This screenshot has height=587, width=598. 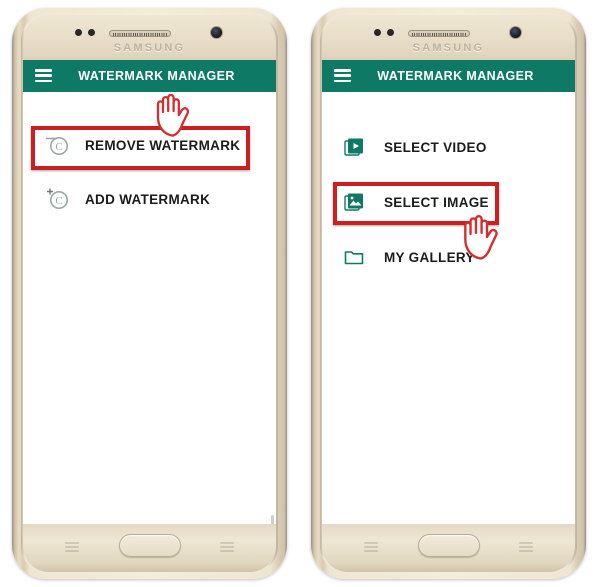 What do you see at coordinates (156, 76) in the screenshot?
I see `app-title-left: WATERMARK MANAGER` at bounding box center [156, 76].